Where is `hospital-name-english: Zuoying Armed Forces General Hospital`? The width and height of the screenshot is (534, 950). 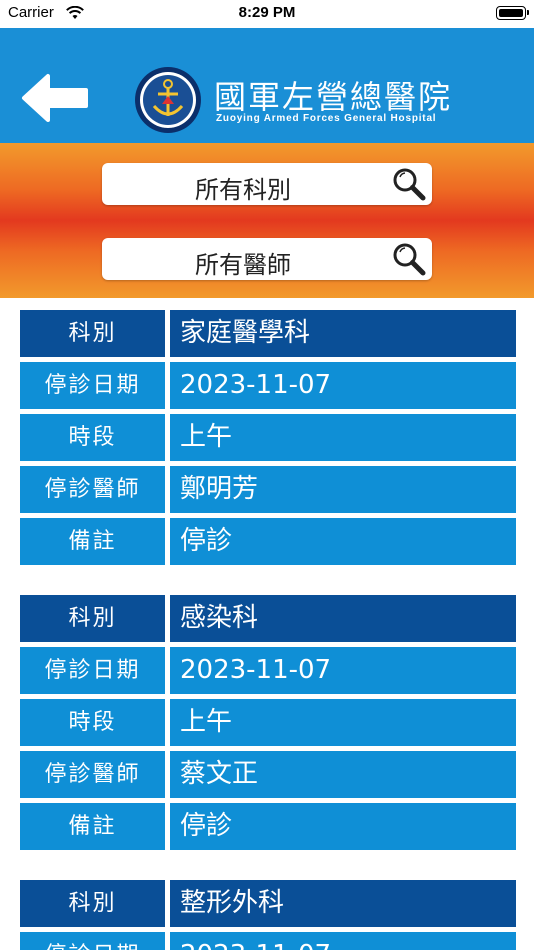
hospital-name-english: Zuoying Armed Forces General Hospital is located at coordinates (326, 118).